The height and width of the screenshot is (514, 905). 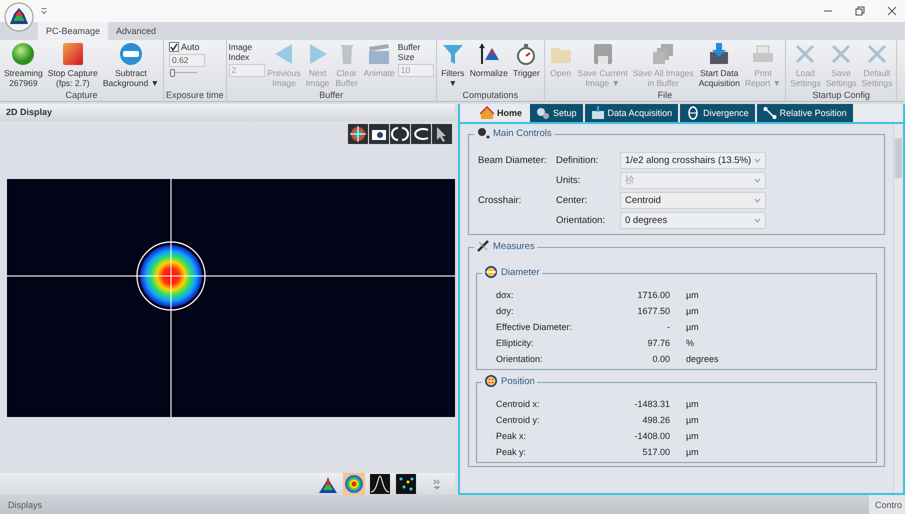 I want to click on stacked-disks-icon, so click(x=663, y=54).